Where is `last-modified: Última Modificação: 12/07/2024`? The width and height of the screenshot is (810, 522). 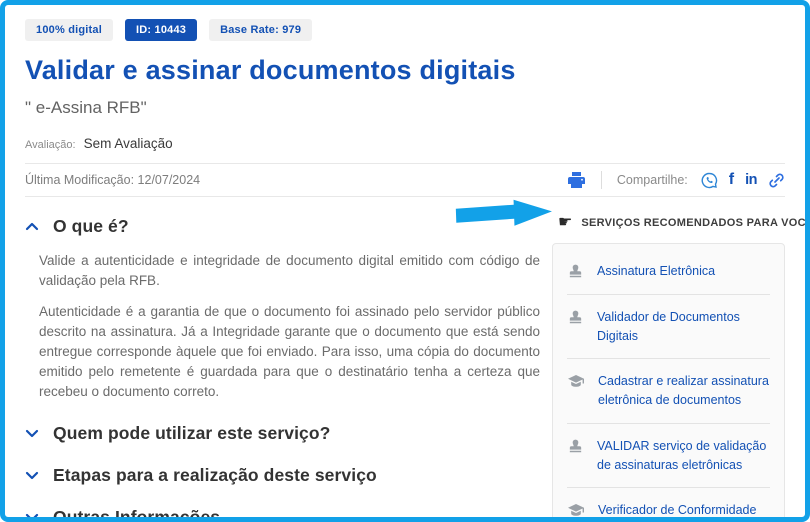 last-modified: Última Modificação: 12/07/2024 is located at coordinates (113, 180).